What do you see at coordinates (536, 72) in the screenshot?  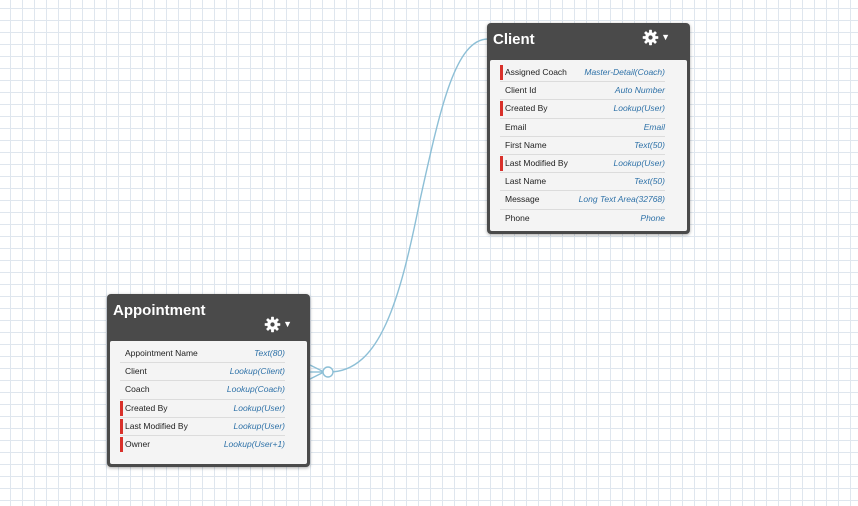 I see `field-name: Assigned Coach` at bounding box center [536, 72].